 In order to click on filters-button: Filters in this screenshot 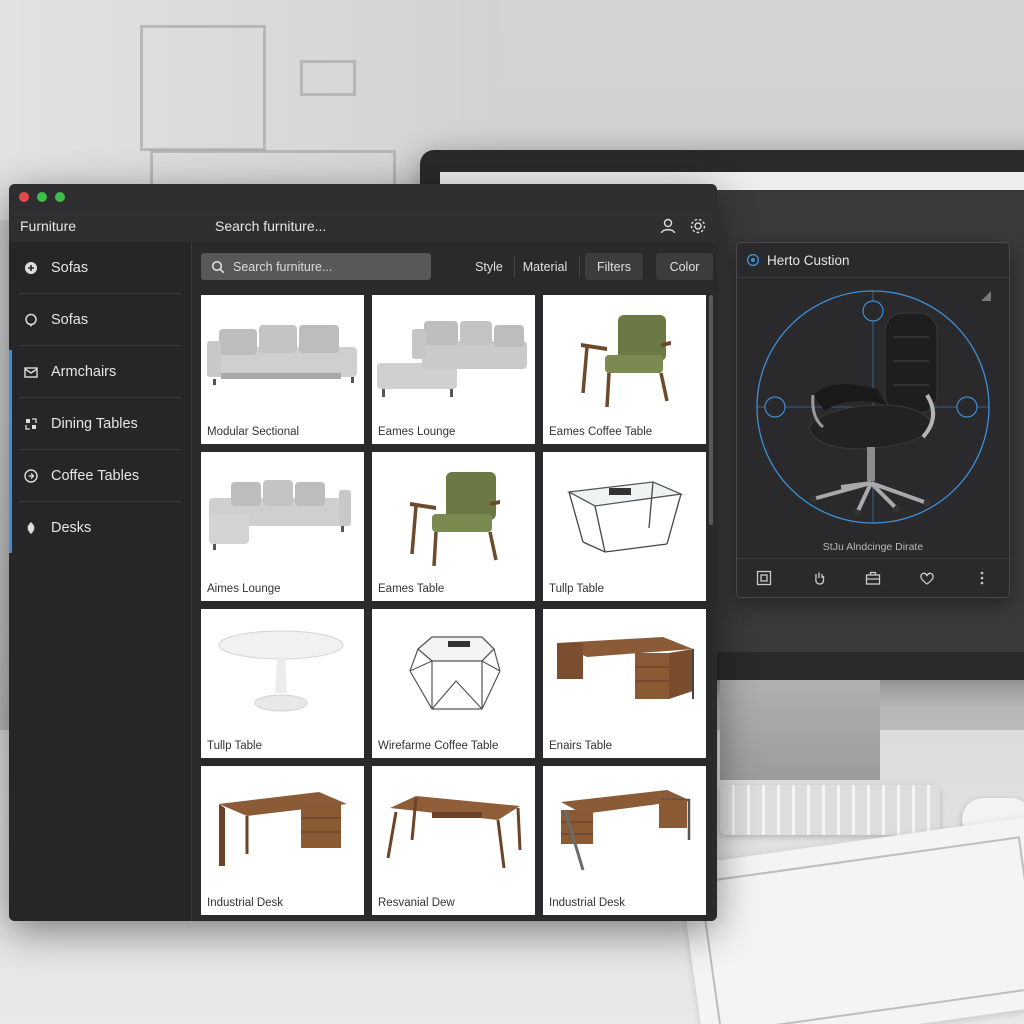, I will do `click(614, 266)`.